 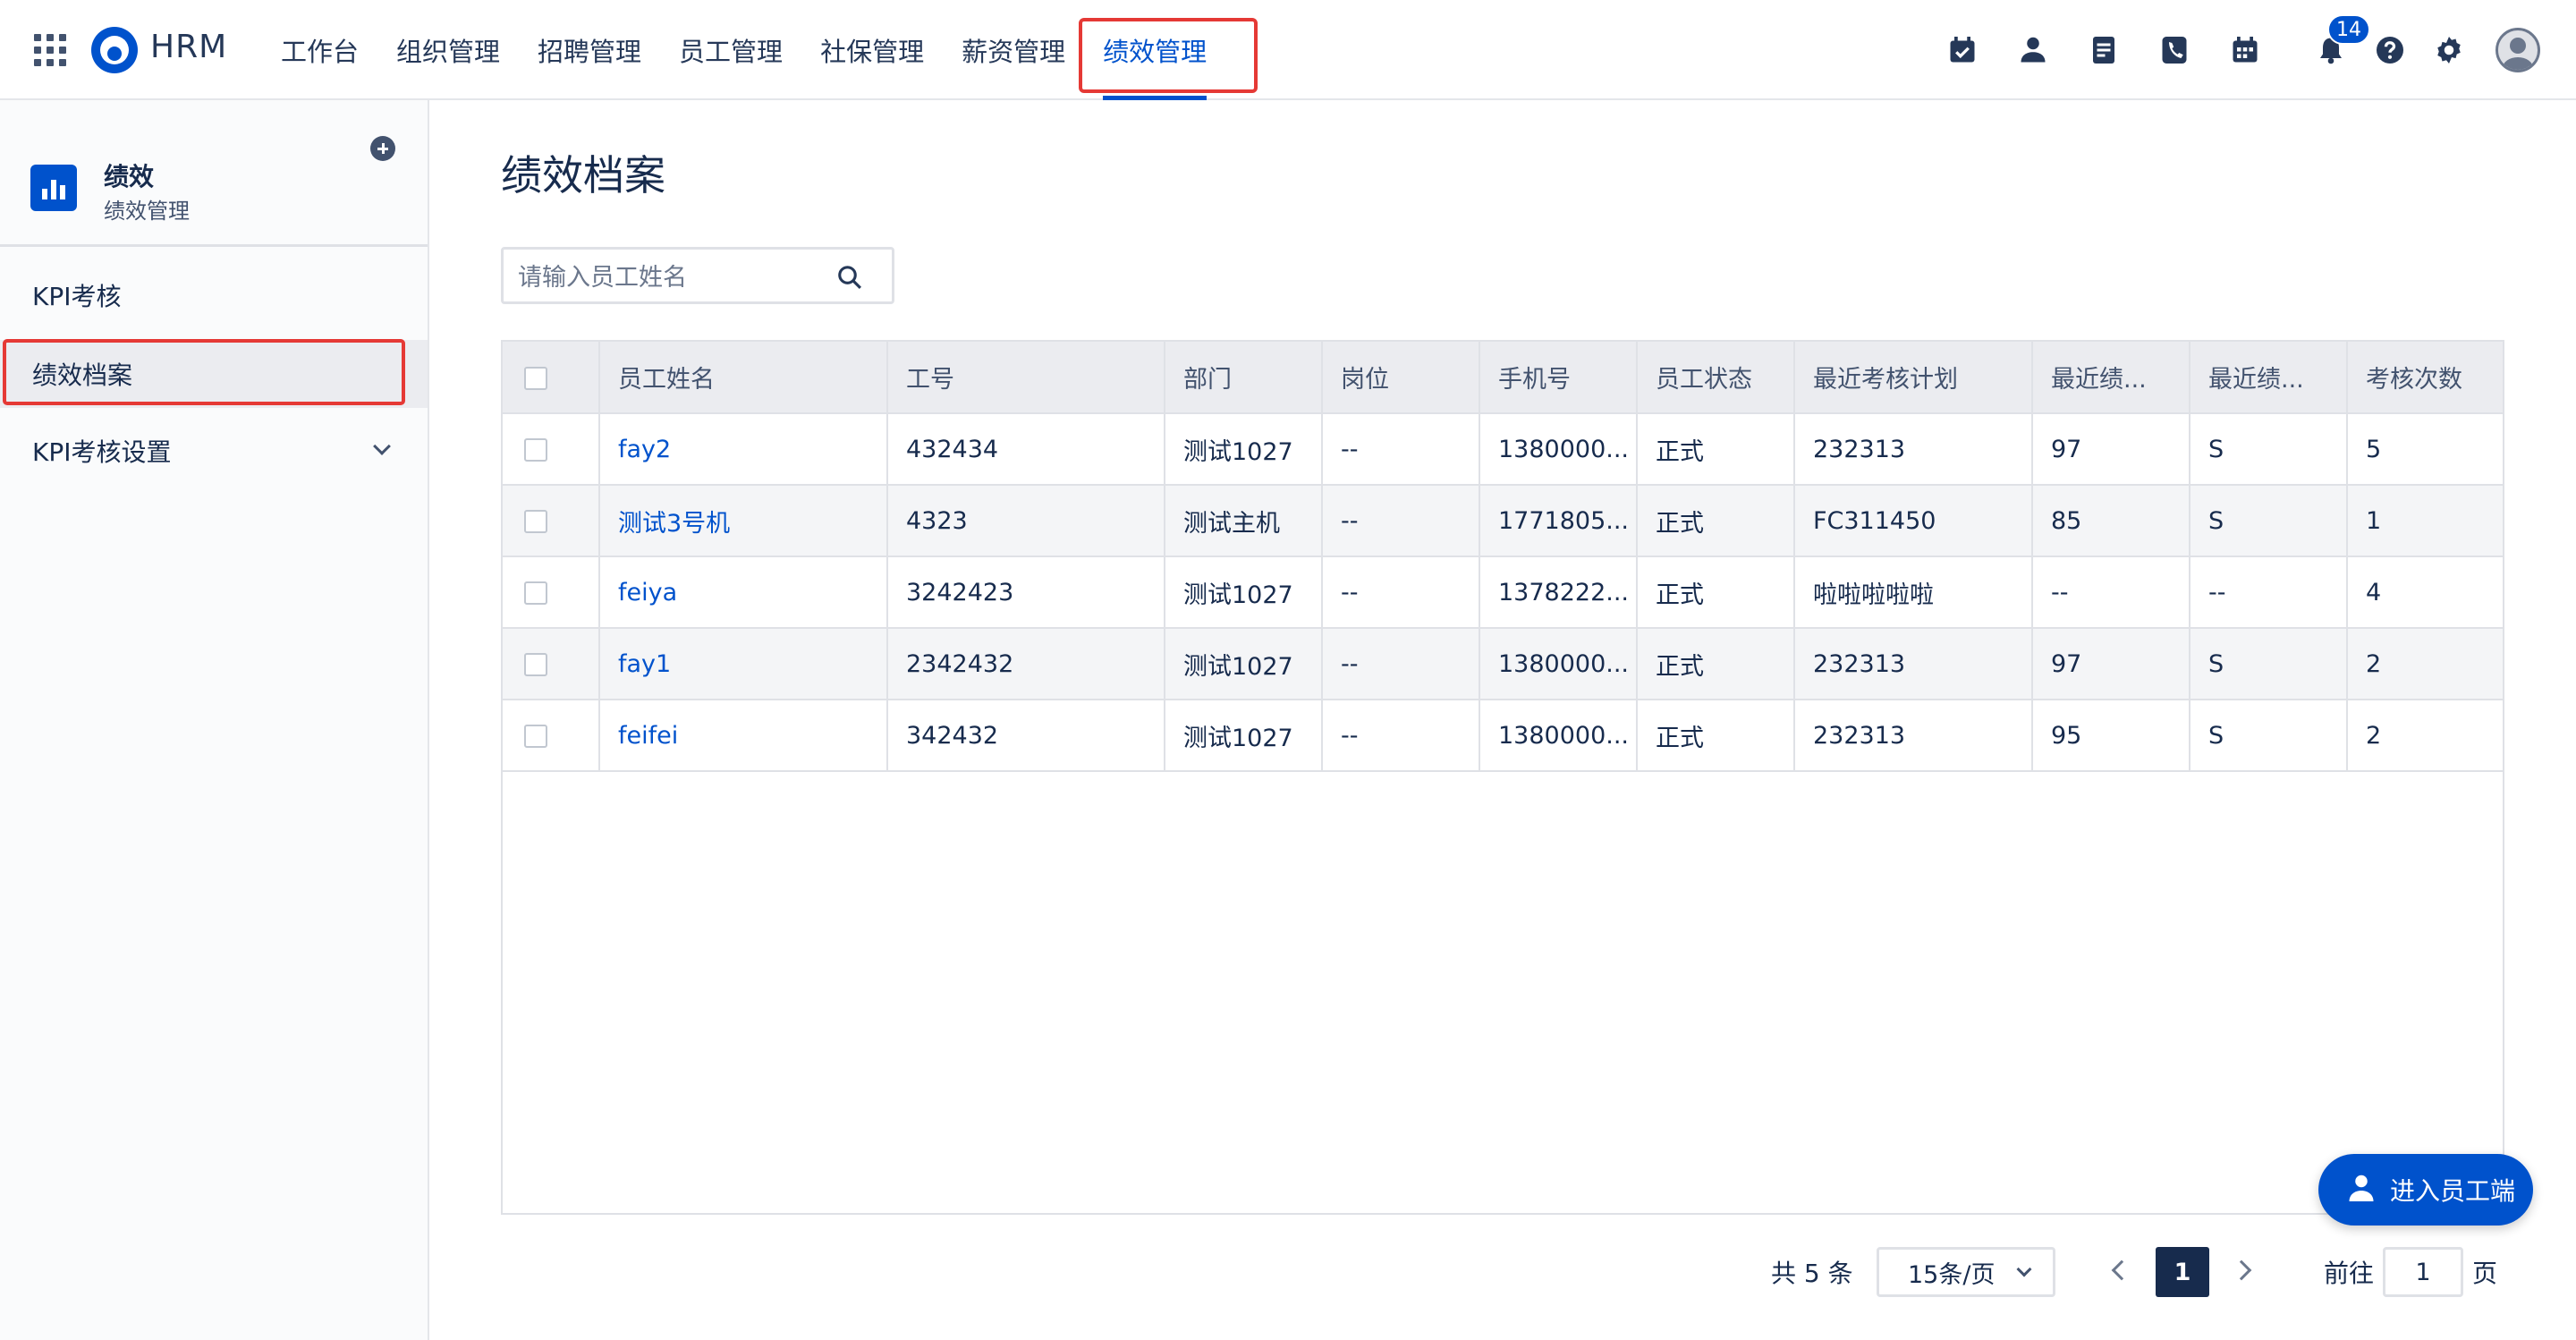 I want to click on employee-id-cell: 2342432, so click(x=1026, y=664).